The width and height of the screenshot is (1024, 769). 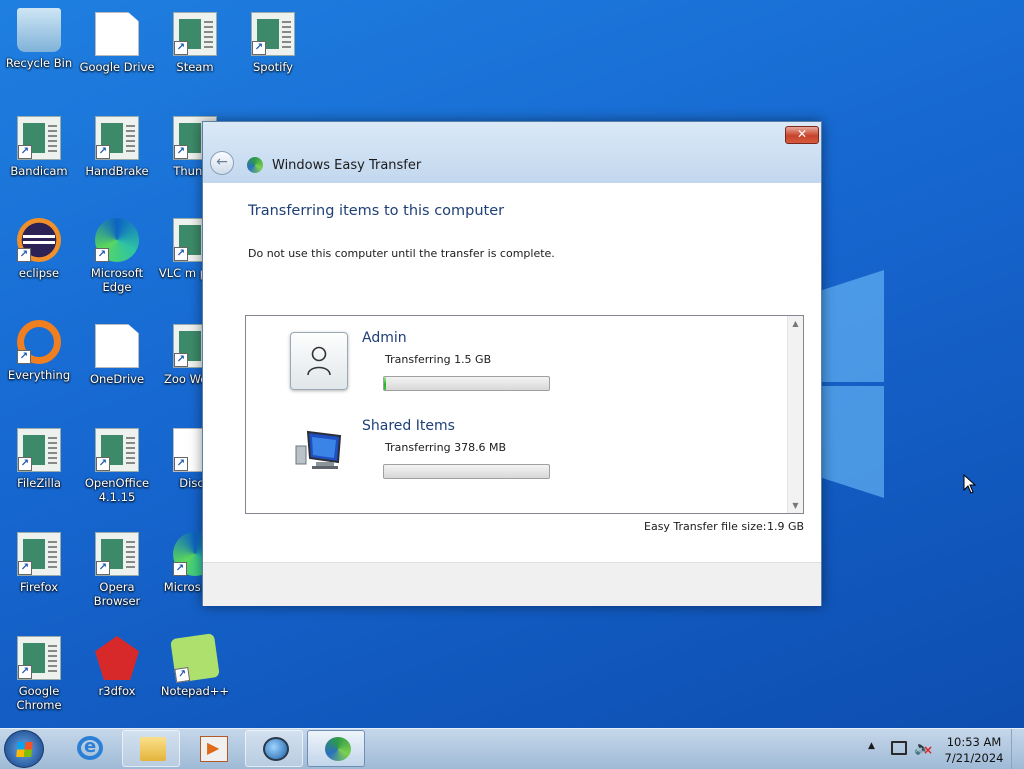 I want to click on desktop-icon-onedrive: OneDrive, so click(x=117, y=355).